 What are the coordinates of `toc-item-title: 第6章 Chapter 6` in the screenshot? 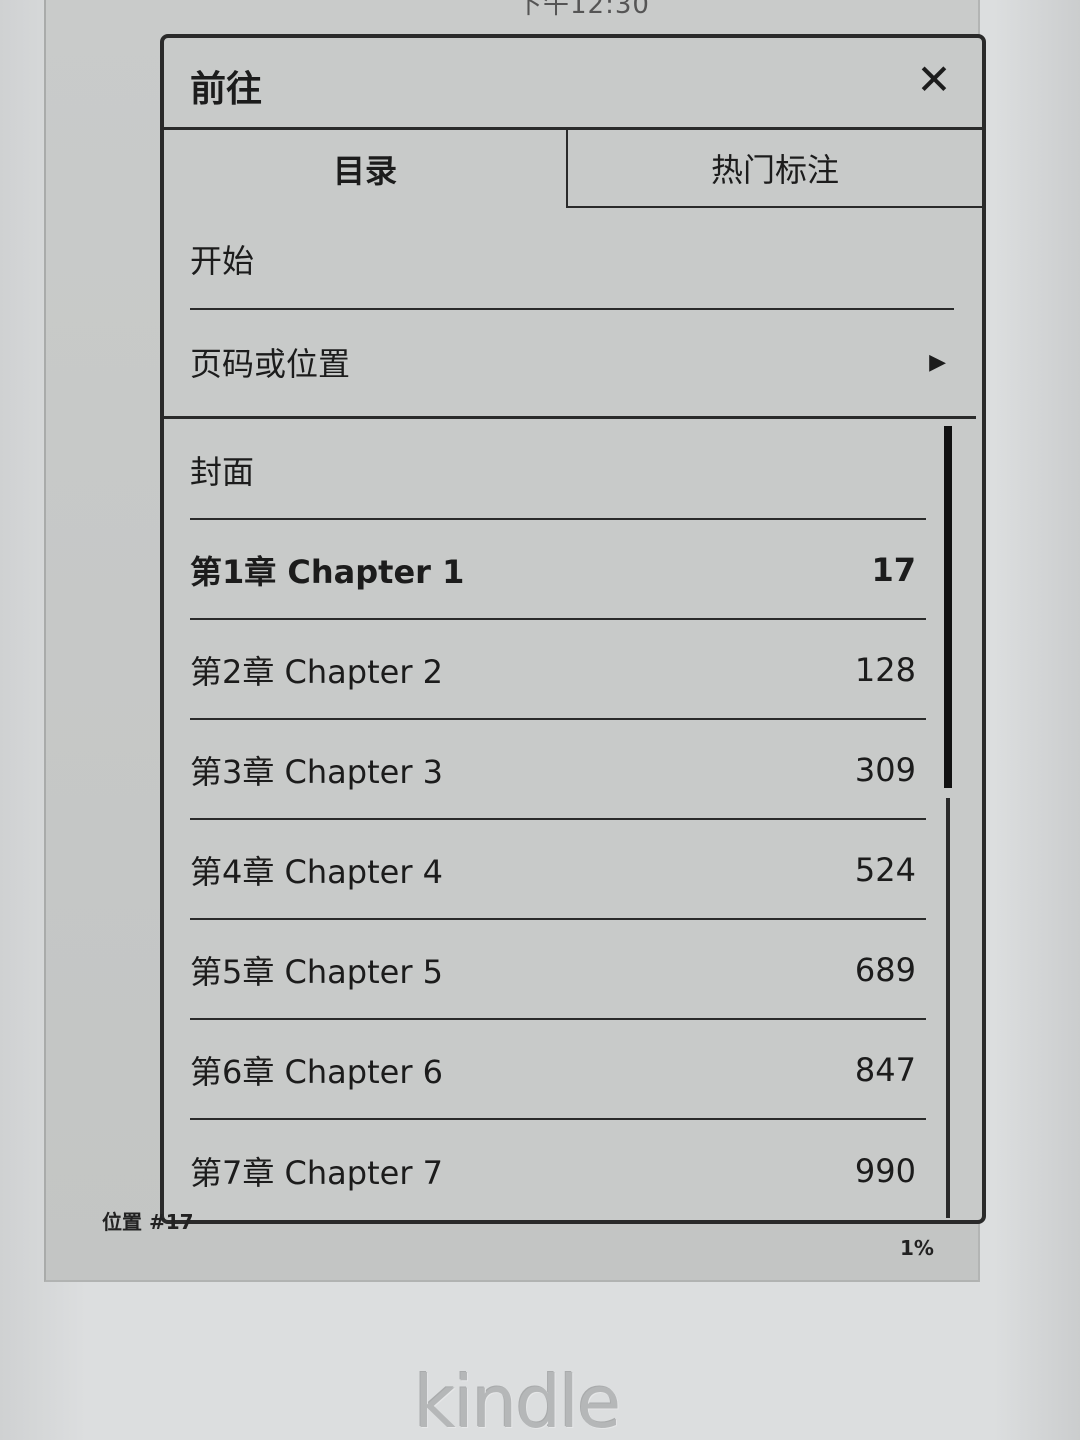 It's located at (317, 1072).